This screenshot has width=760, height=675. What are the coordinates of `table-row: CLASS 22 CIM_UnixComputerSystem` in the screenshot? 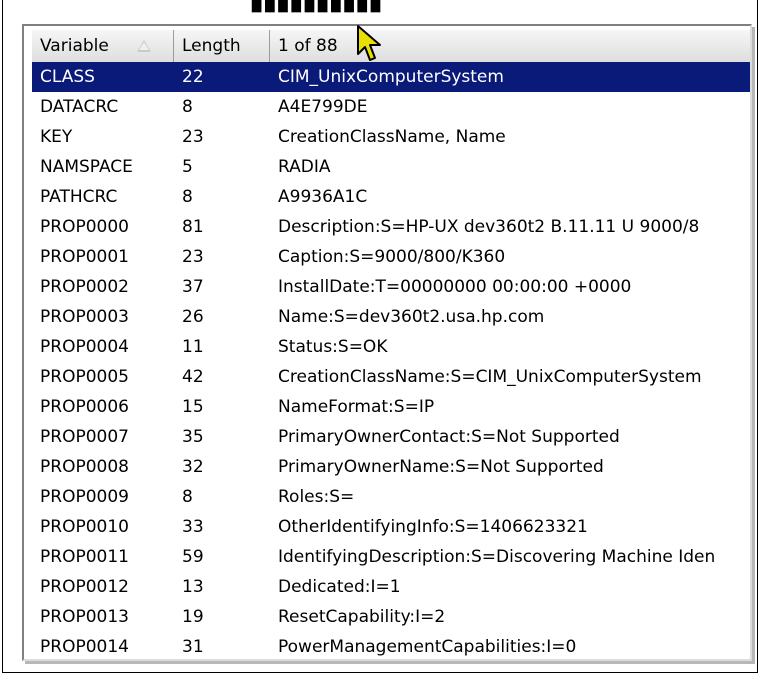 It's located at (391, 77).